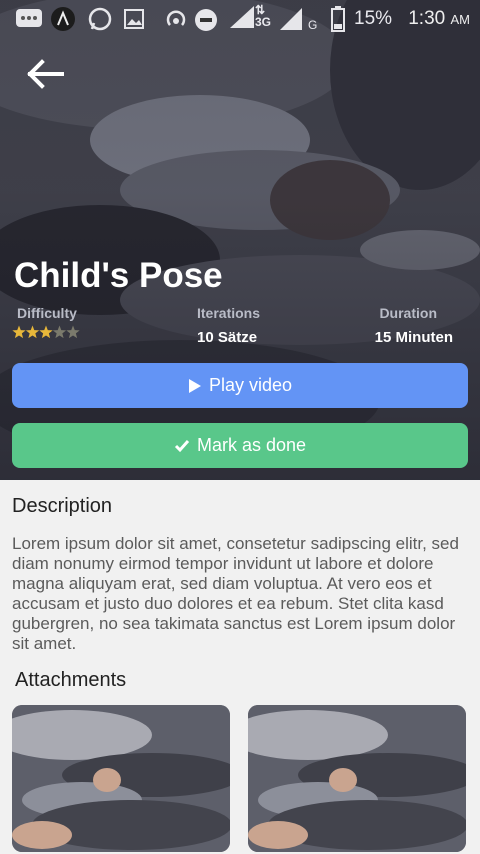  Describe the element at coordinates (229, 313) in the screenshot. I see `iterations-label: Iterations` at that location.